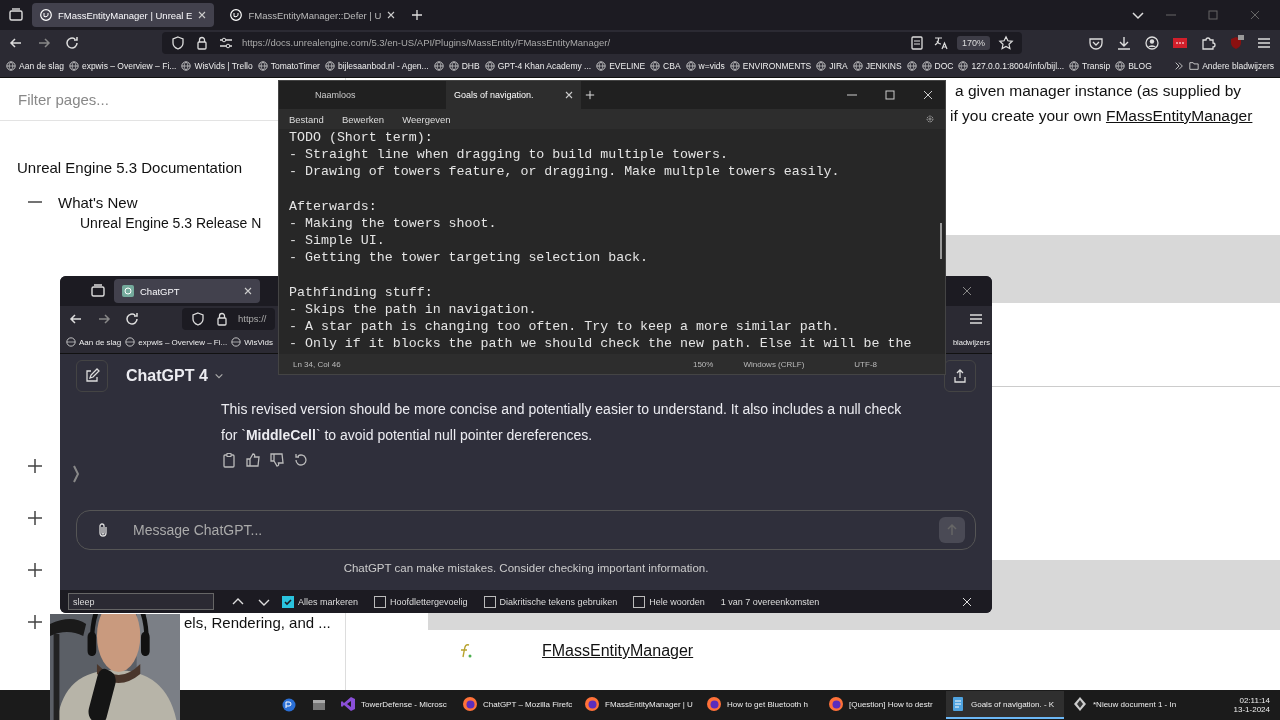 This screenshot has width=1280, height=720. Describe the element at coordinates (1005, 705) in the screenshot. I see `taskbar-button: Goals of navigation. - K` at that location.